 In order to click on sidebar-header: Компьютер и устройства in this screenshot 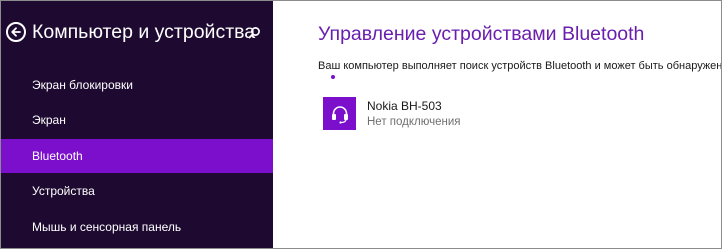, I will do `click(137, 33)`.